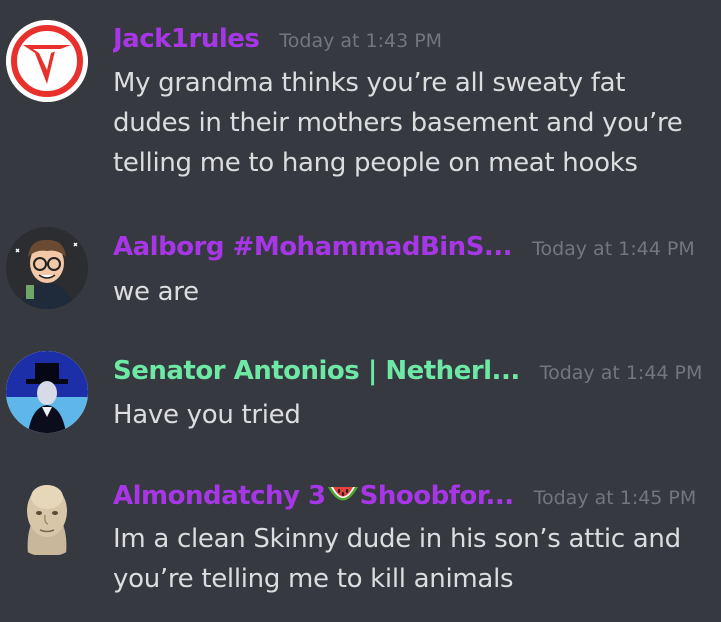  Describe the element at coordinates (186, 39) in the screenshot. I see `username: Jack1rules` at that location.